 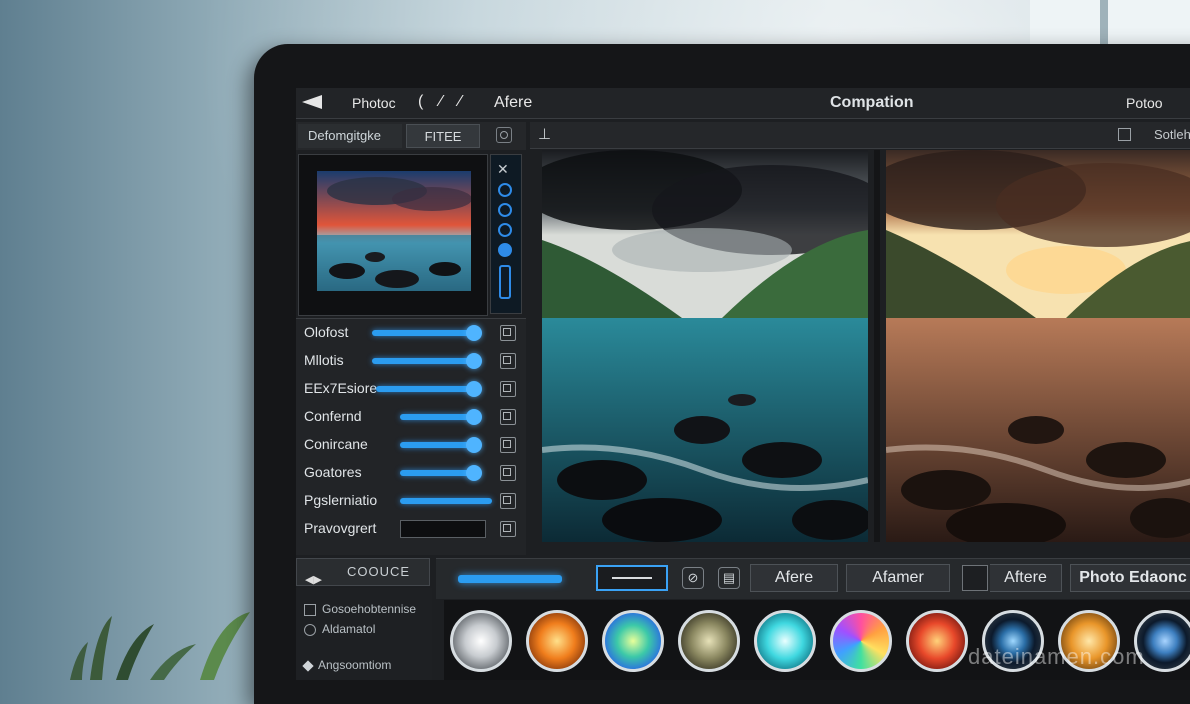 I want to click on navigator-preview, so click(x=393, y=235).